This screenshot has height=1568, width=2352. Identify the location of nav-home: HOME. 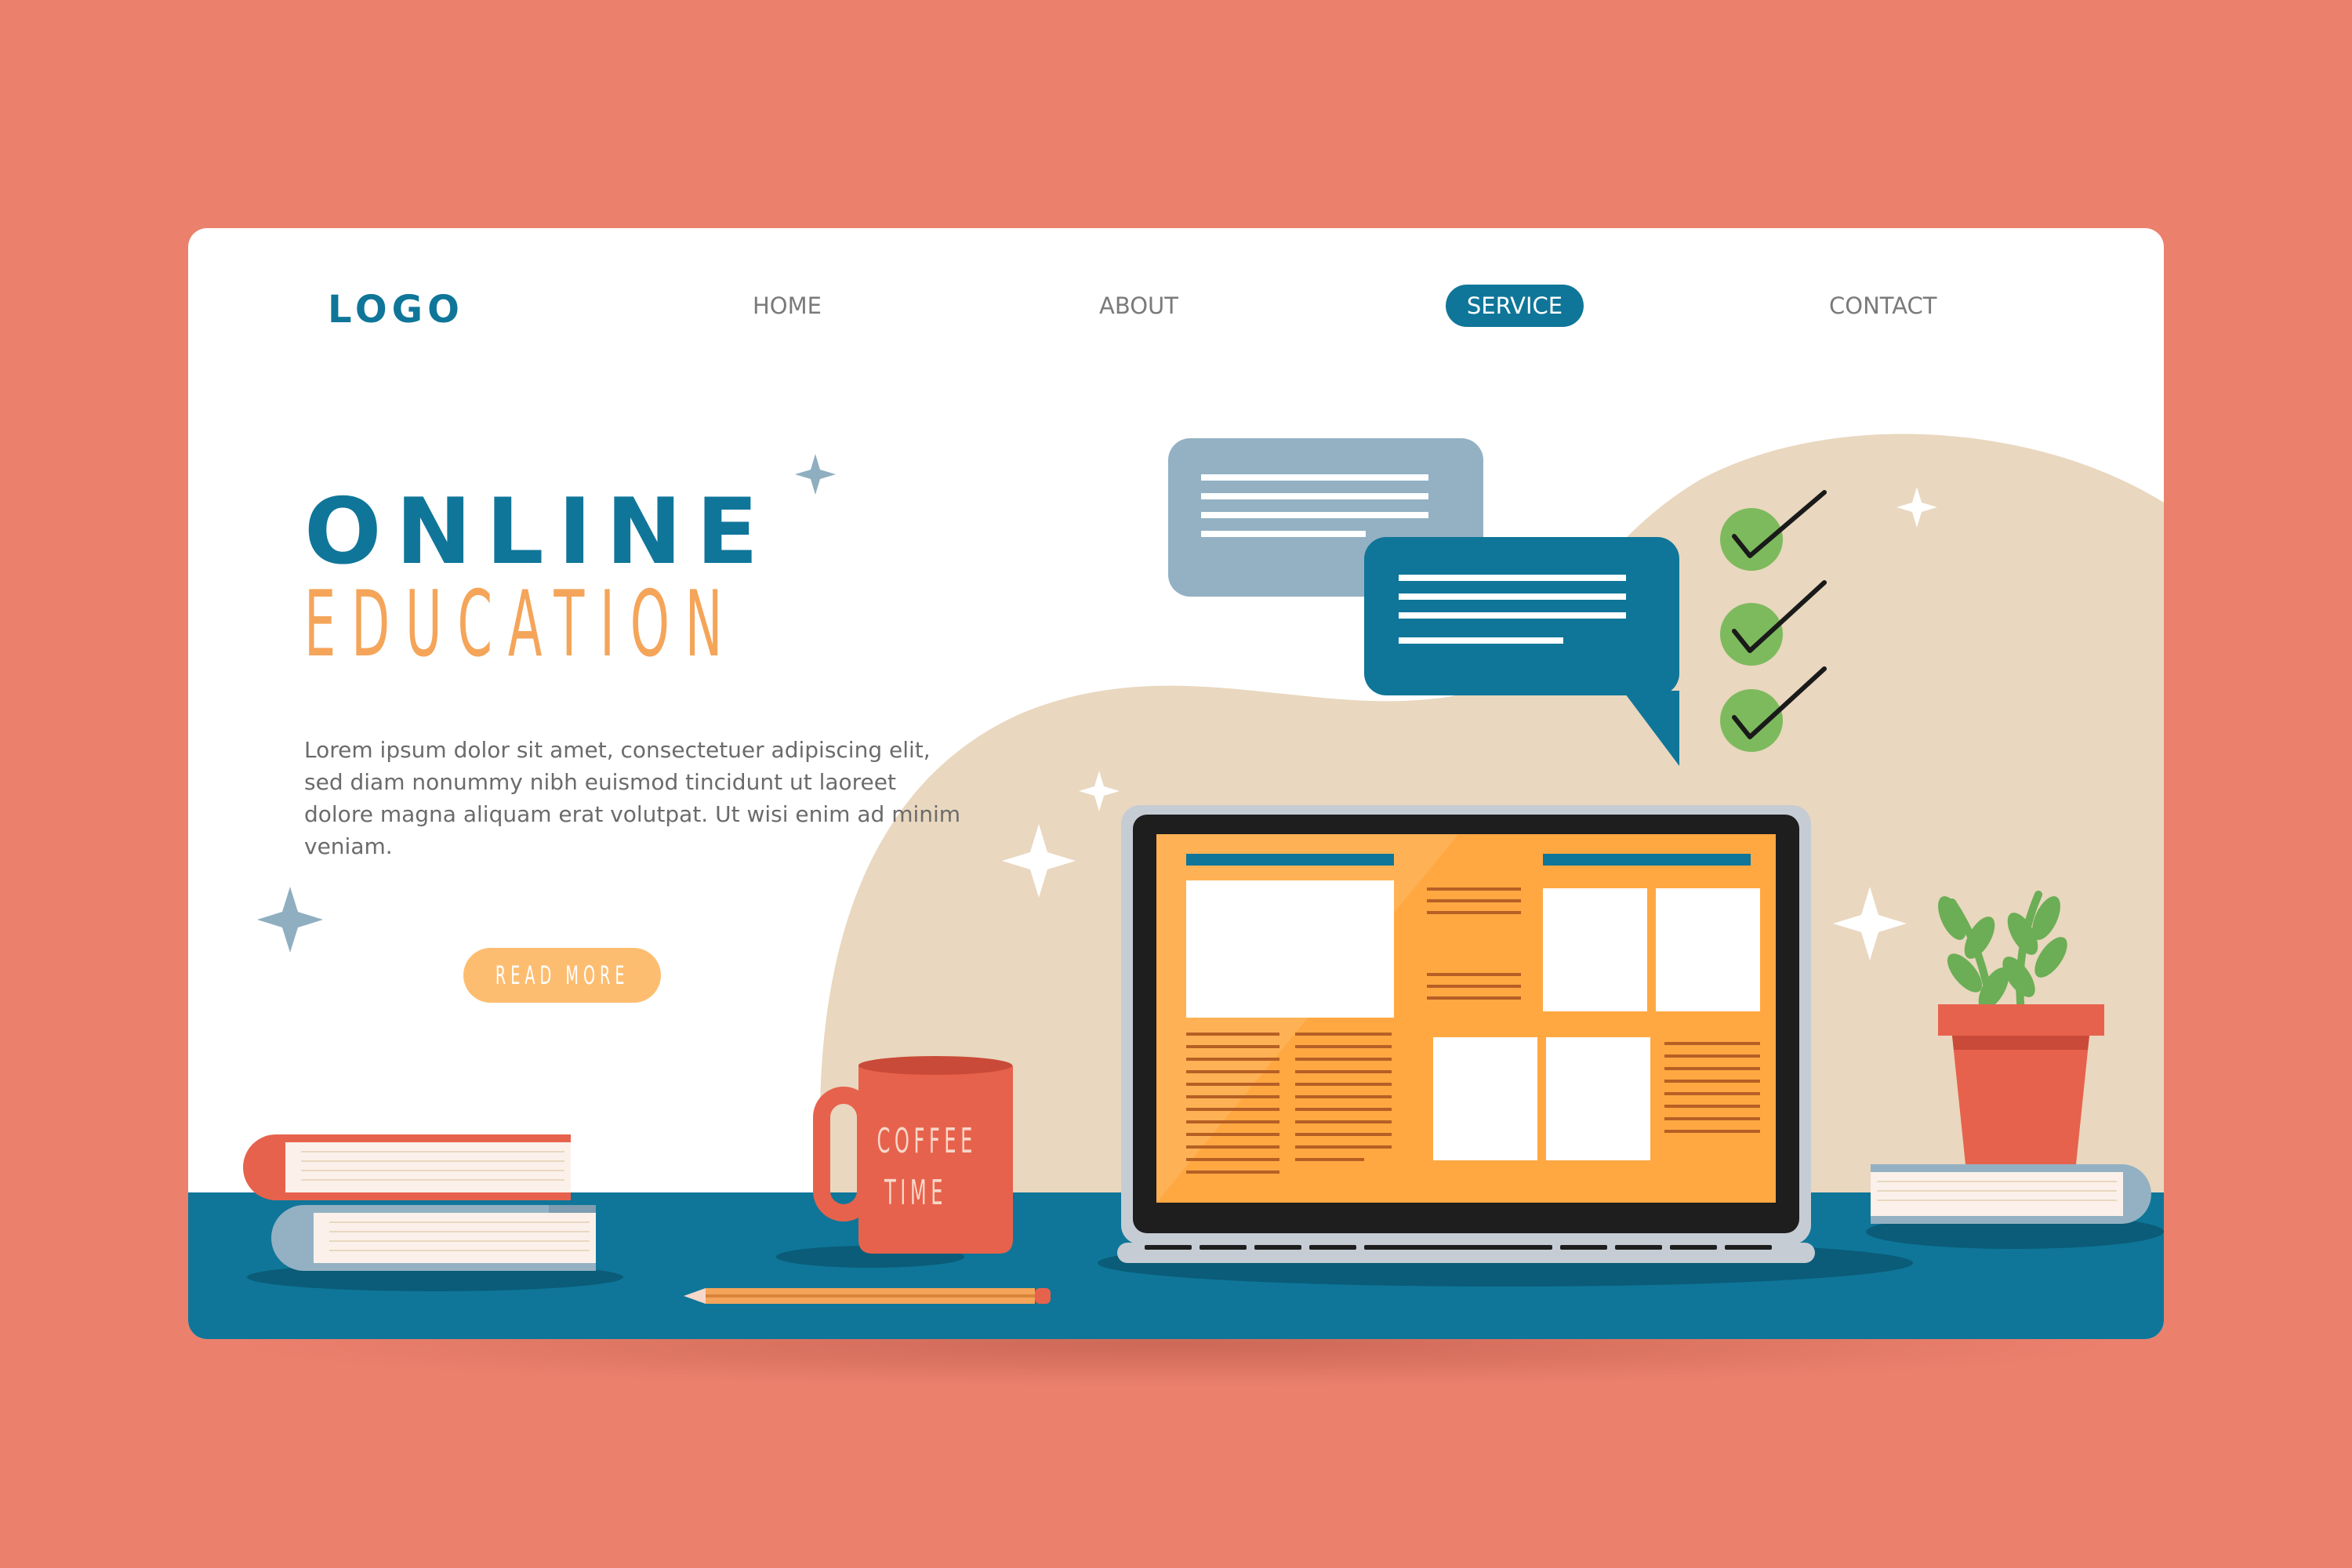
(787, 305).